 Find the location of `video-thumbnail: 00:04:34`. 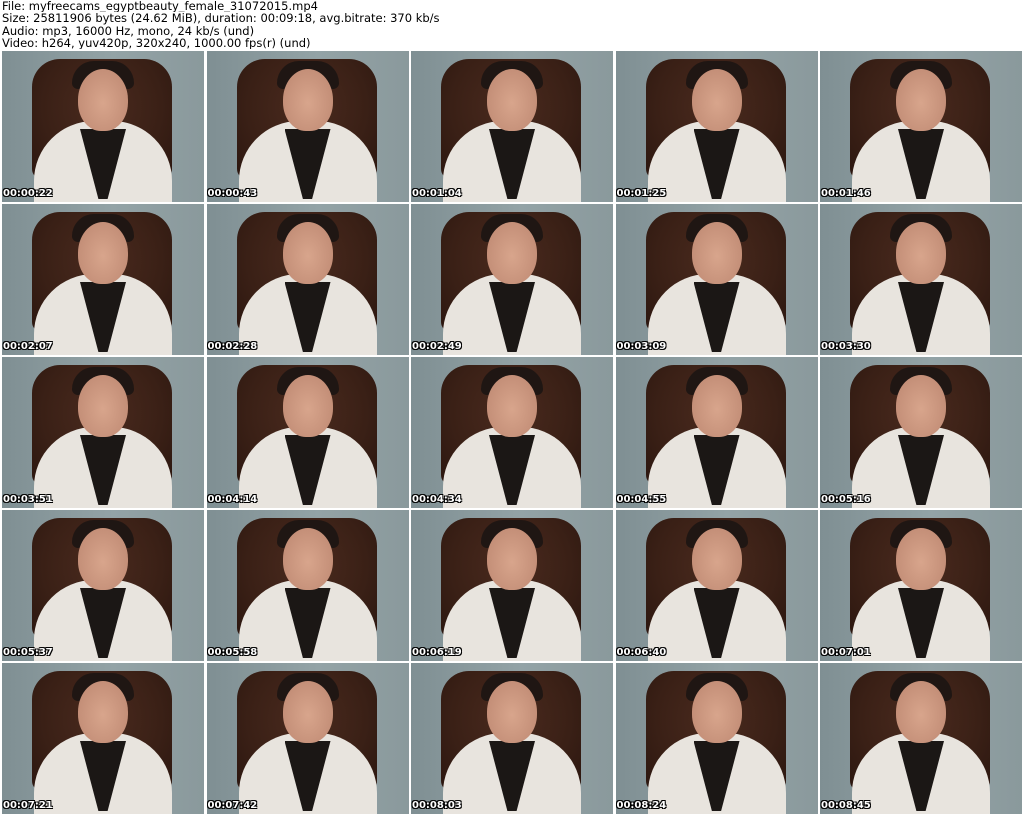

video-thumbnail: 00:04:34 is located at coordinates (512, 432).